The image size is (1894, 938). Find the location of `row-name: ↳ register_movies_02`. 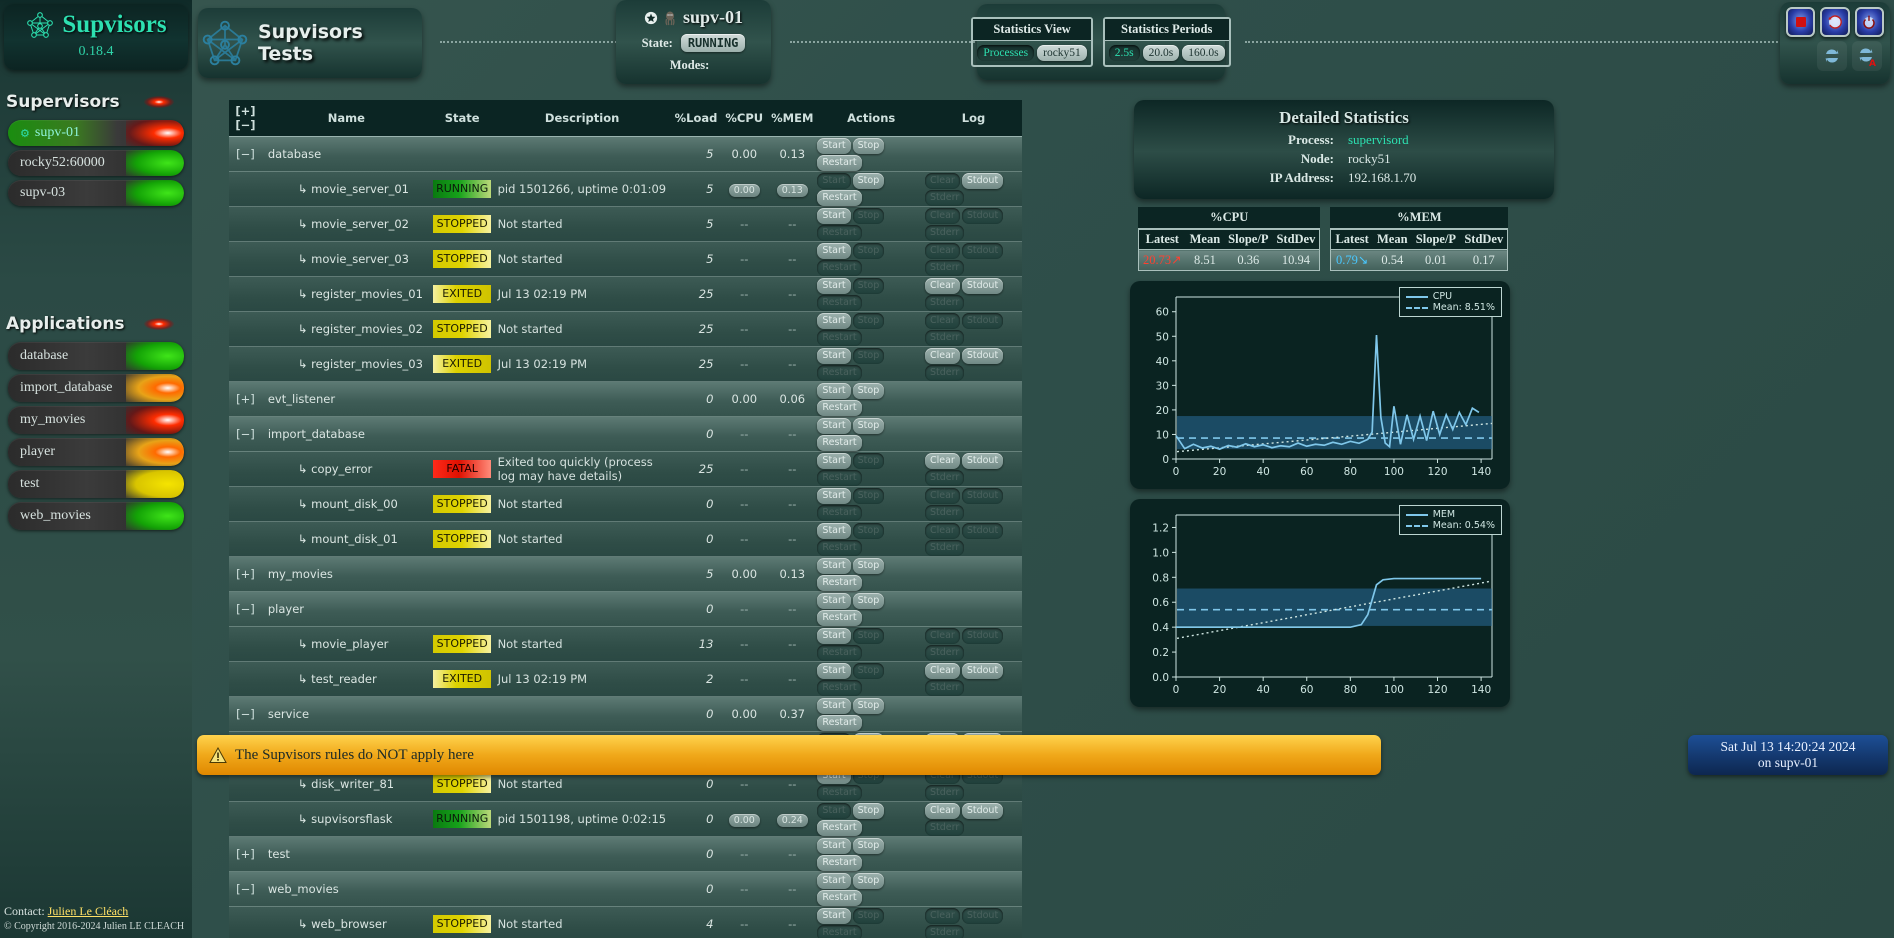

row-name: ↳ register_movies_02 is located at coordinates (346, 329).